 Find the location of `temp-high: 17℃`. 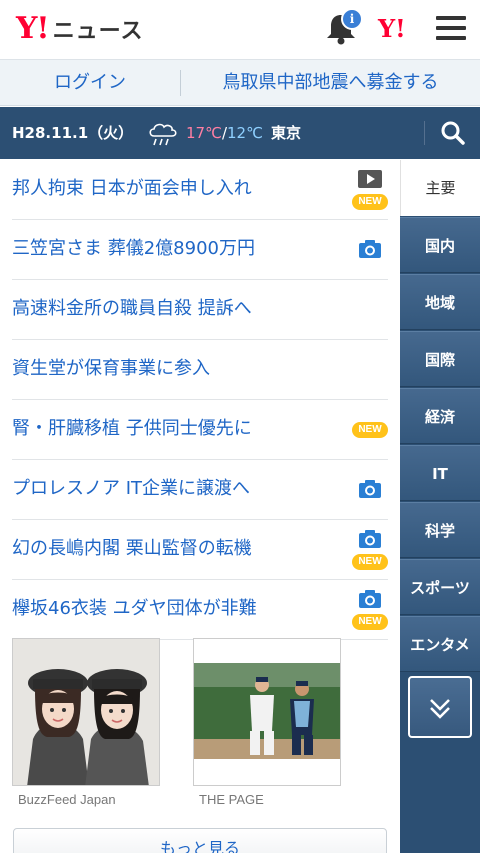

temp-high: 17℃ is located at coordinates (204, 133).